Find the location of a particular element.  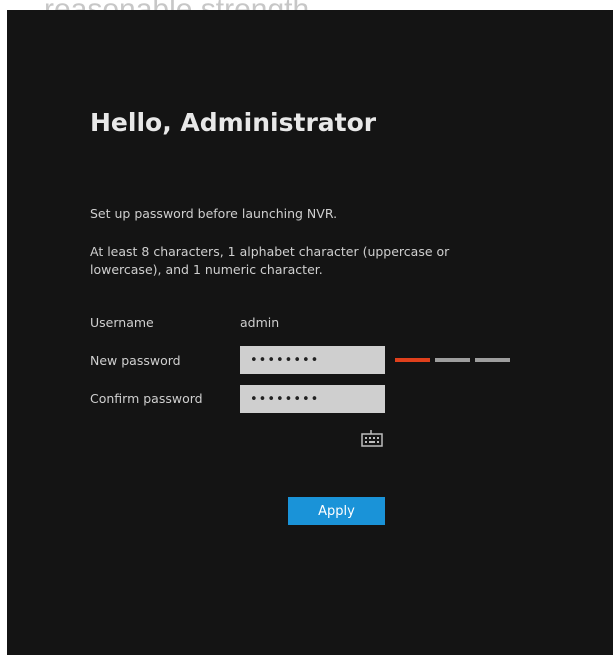

username-value: admin is located at coordinates (260, 322).